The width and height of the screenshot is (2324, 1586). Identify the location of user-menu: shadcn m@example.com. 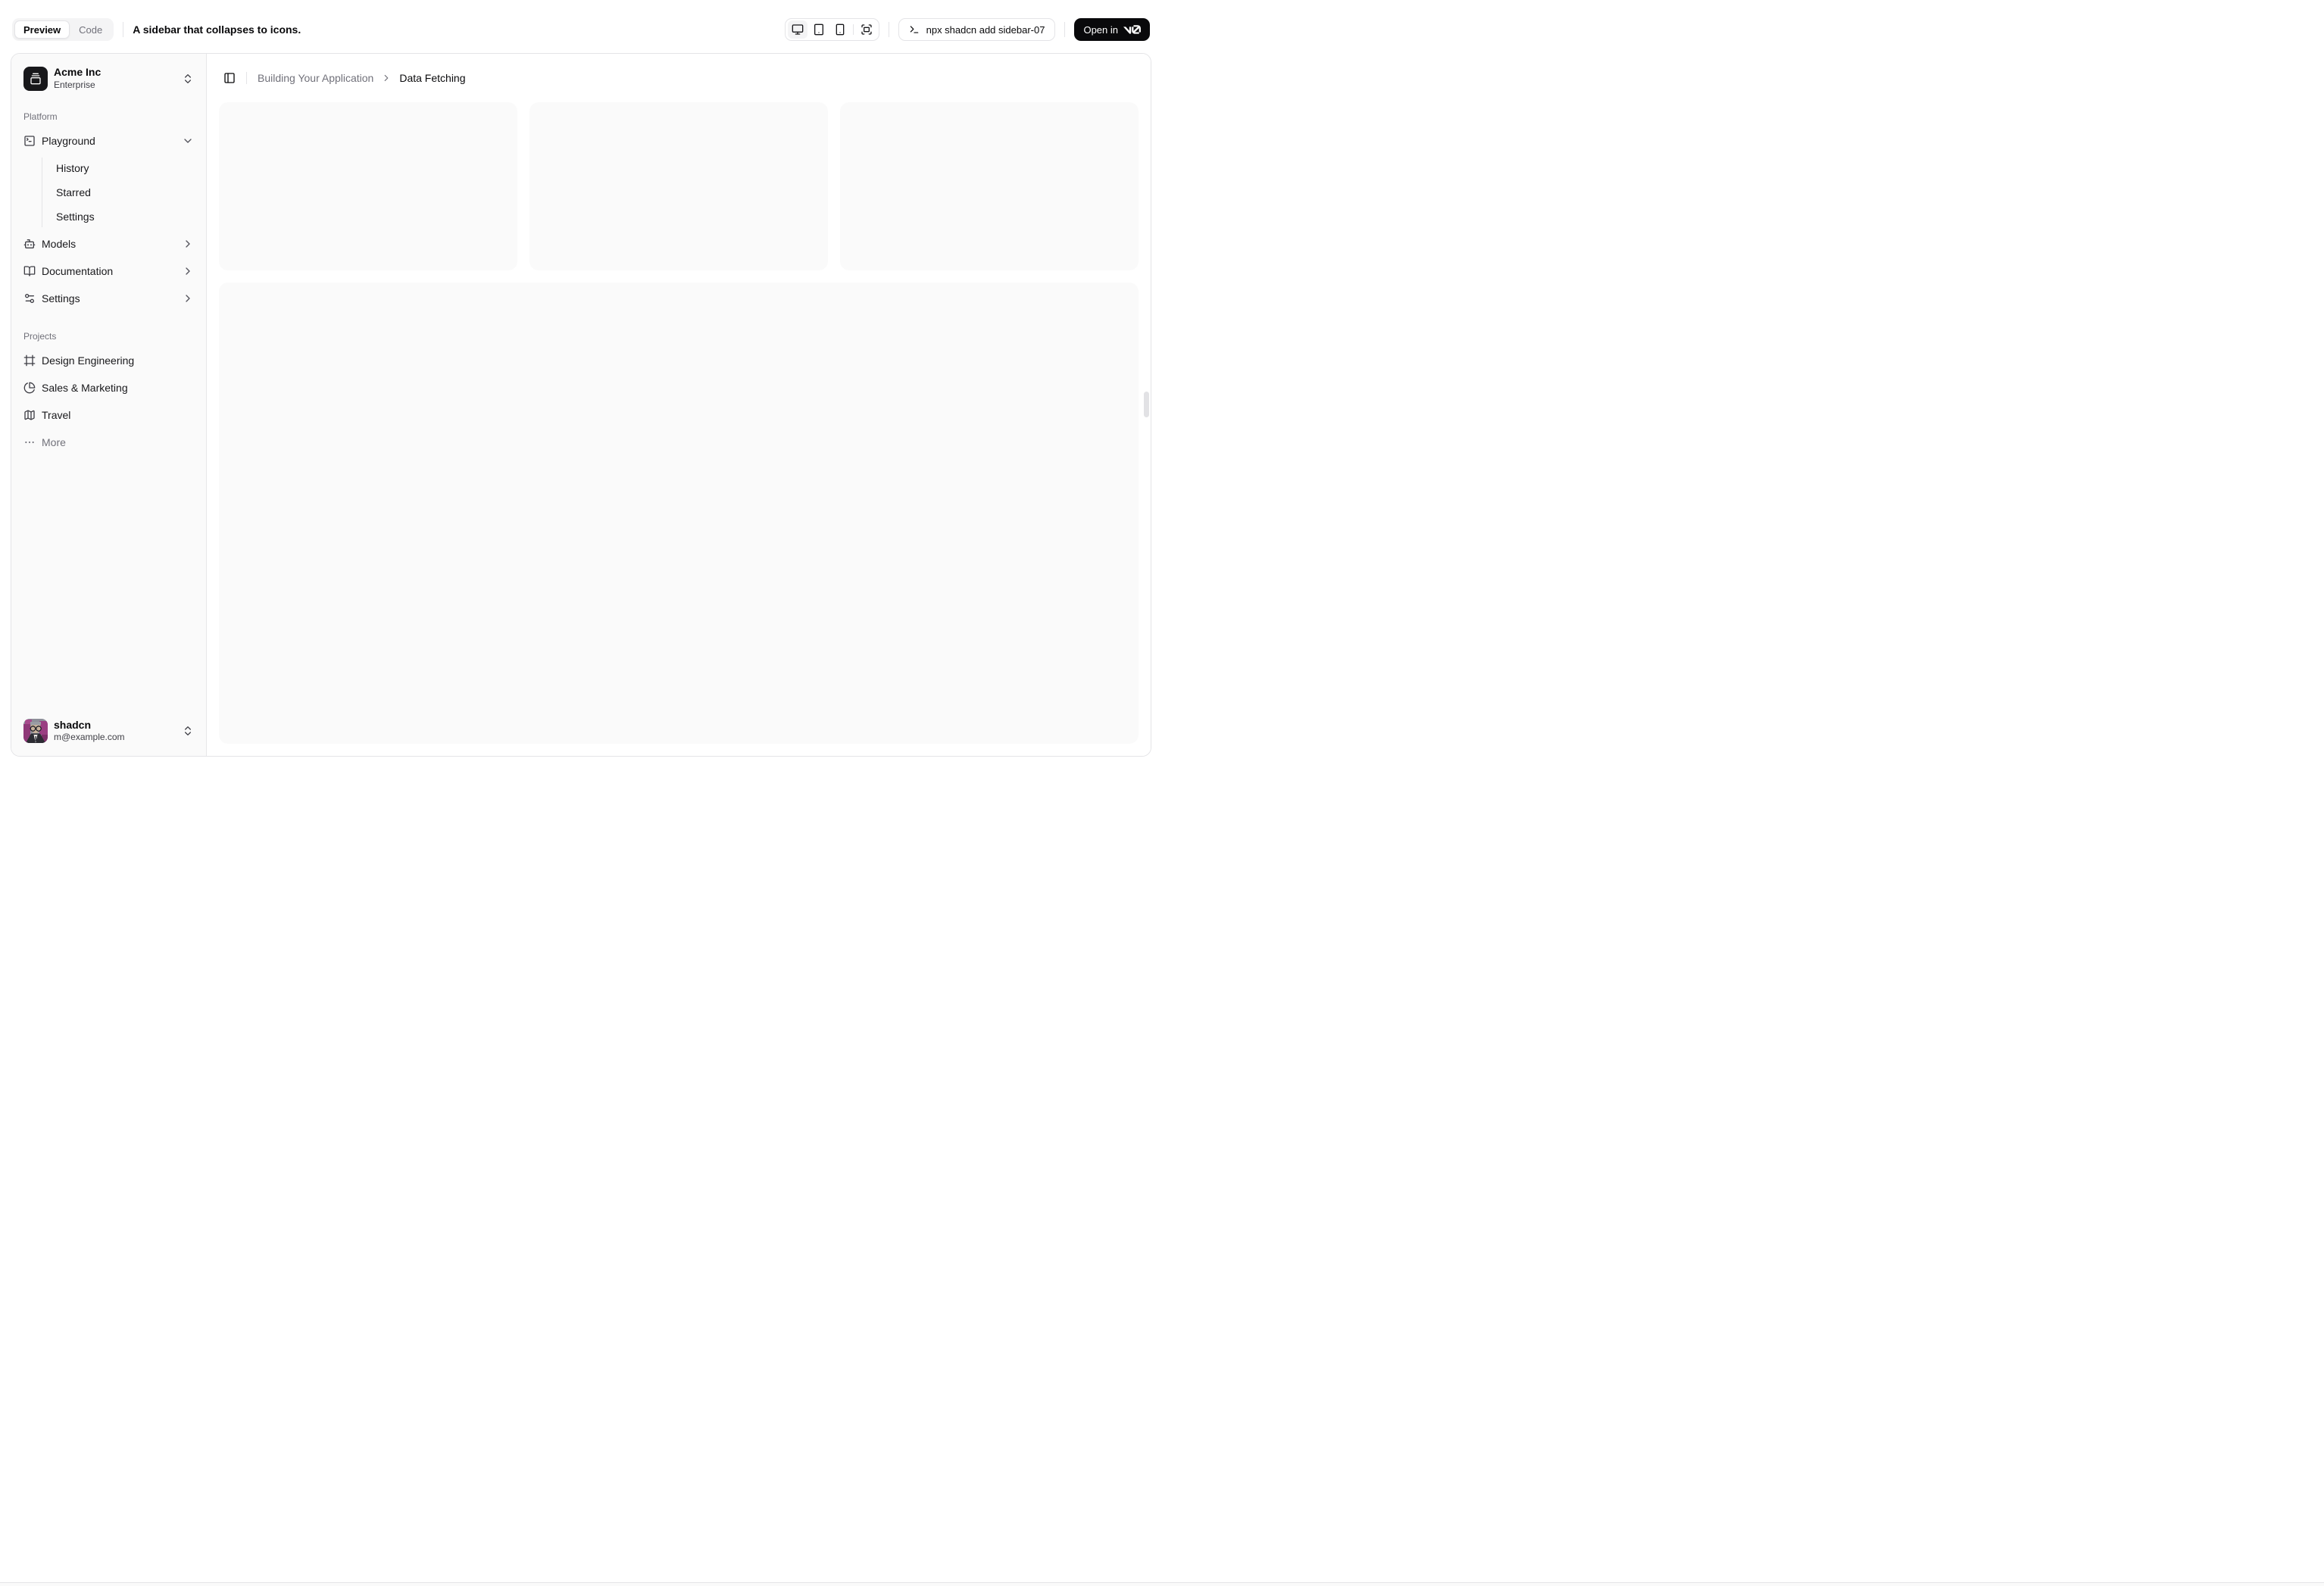
(108, 731).